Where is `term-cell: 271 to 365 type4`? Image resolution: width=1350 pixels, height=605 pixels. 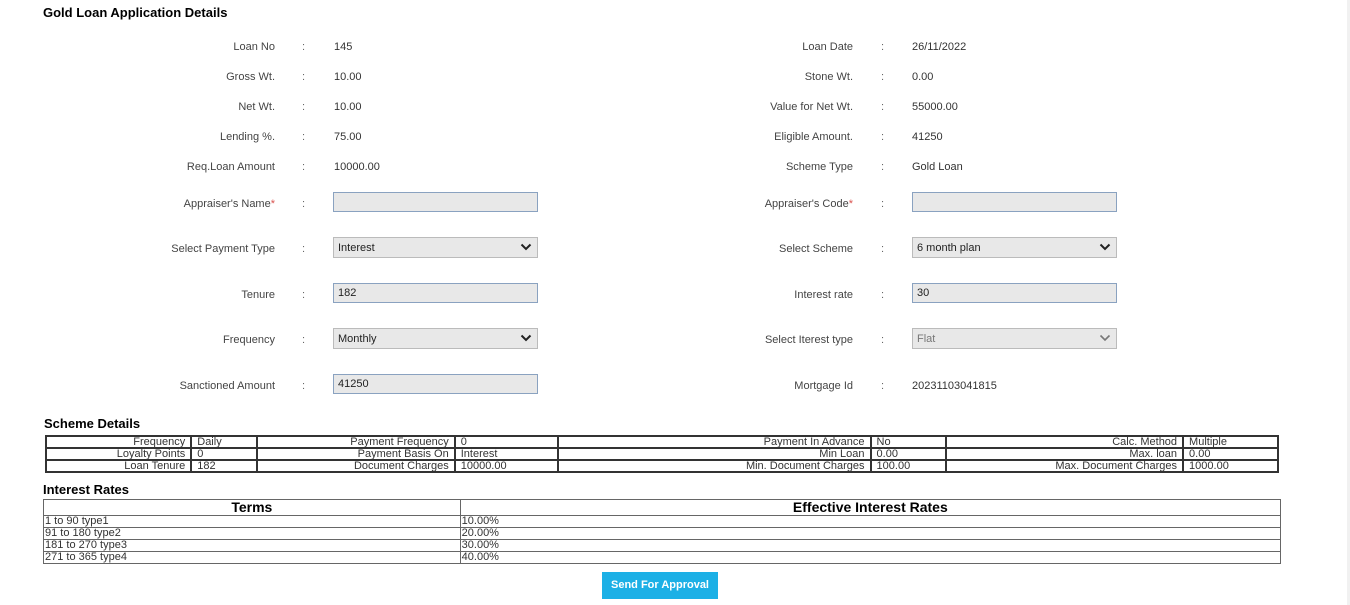 term-cell: 271 to 365 type4 is located at coordinates (252, 557).